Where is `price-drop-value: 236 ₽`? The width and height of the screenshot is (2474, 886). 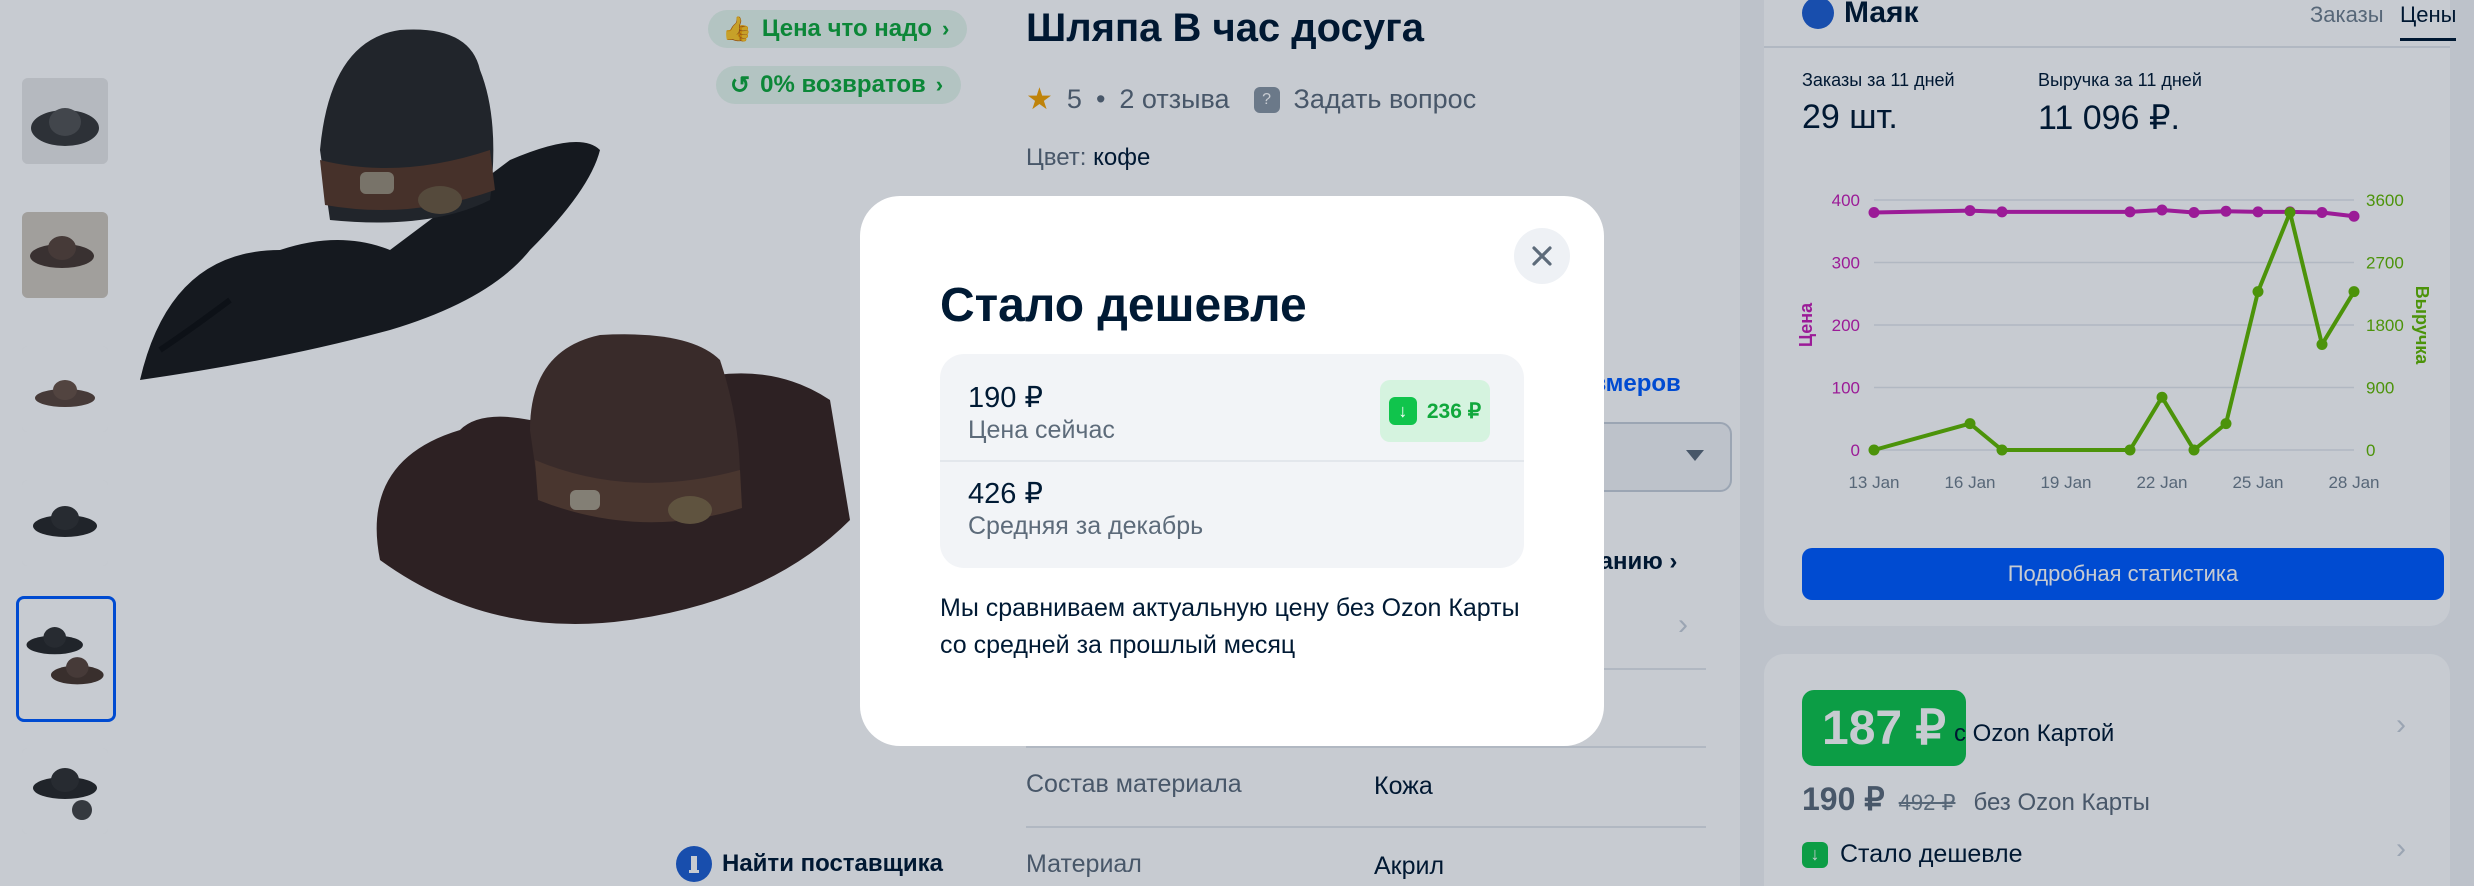 price-drop-value: 236 ₽ is located at coordinates (1454, 411).